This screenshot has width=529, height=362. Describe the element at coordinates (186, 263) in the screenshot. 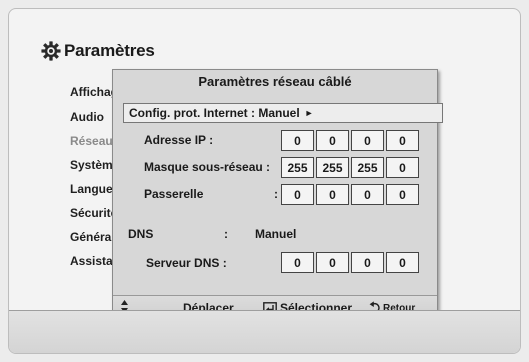

I see `dns-server-label: Serveur DNS :` at that location.